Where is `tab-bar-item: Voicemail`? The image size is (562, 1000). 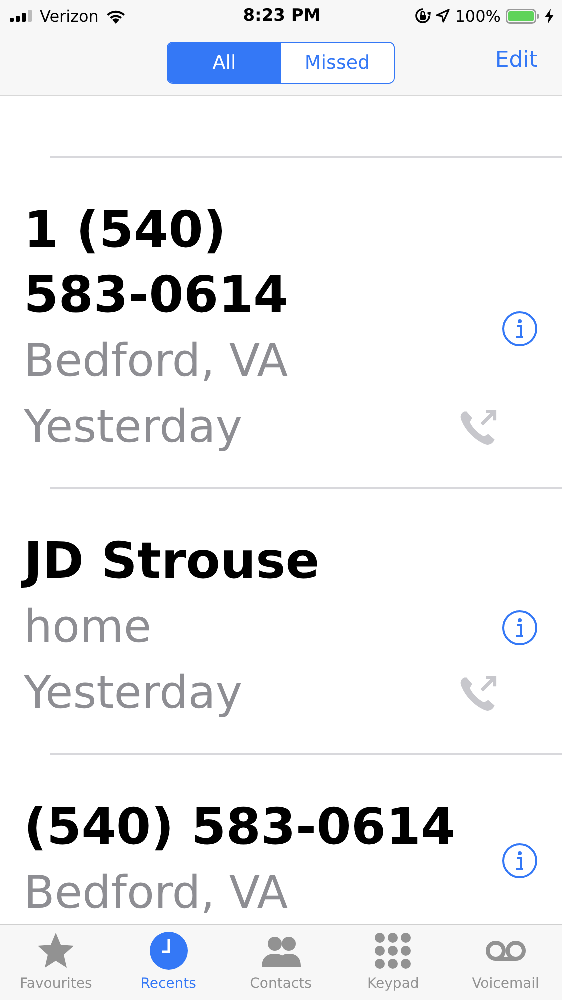 tab-bar-item: Voicemail is located at coordinates (506, 962).